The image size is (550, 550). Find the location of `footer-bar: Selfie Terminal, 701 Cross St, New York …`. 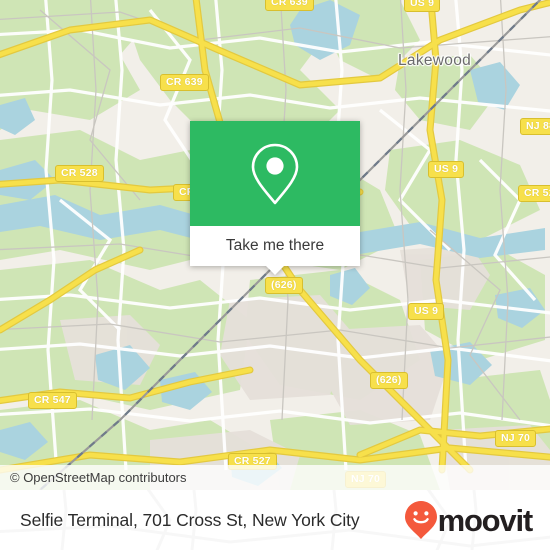

footer-bar: Selfie Terminal, 701 Cross St, New York … is located at coordinates (275, 520).